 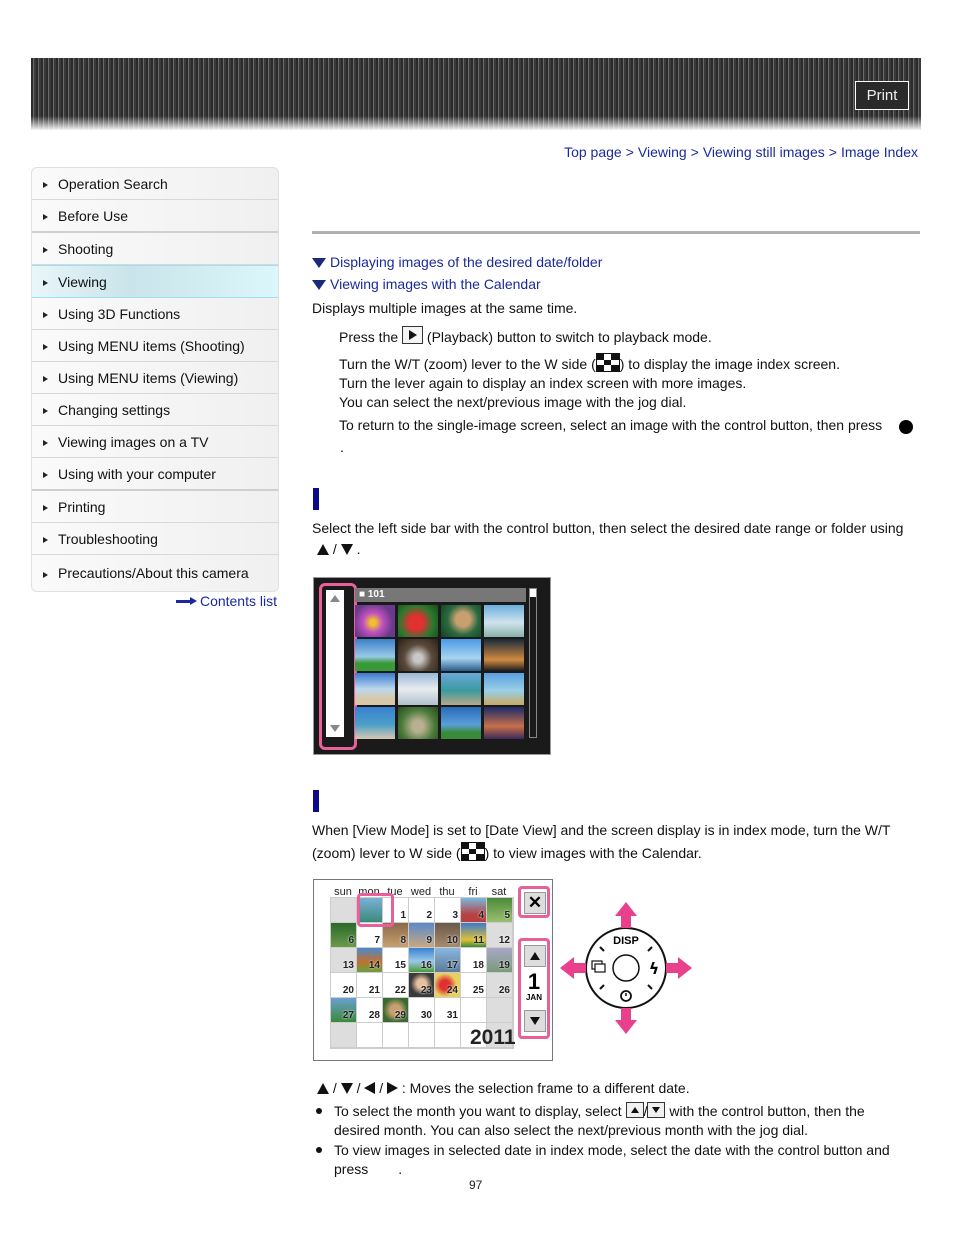 I want to click on calendar-day-number: 11, so click(x=478, y=940).